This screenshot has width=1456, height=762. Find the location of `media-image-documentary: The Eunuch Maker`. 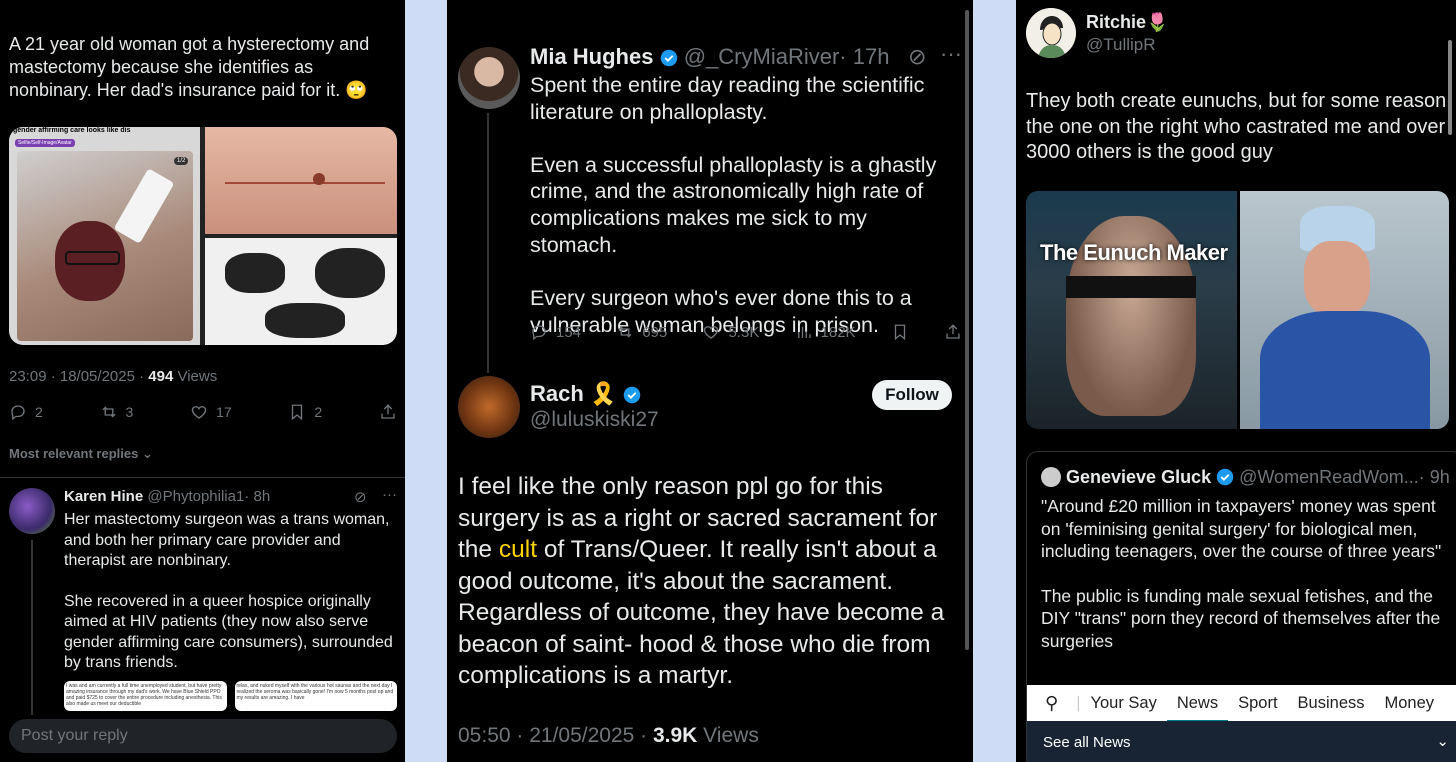

media-image-documentary: The Eunuch Maker is located at coordinates (1131, 310).